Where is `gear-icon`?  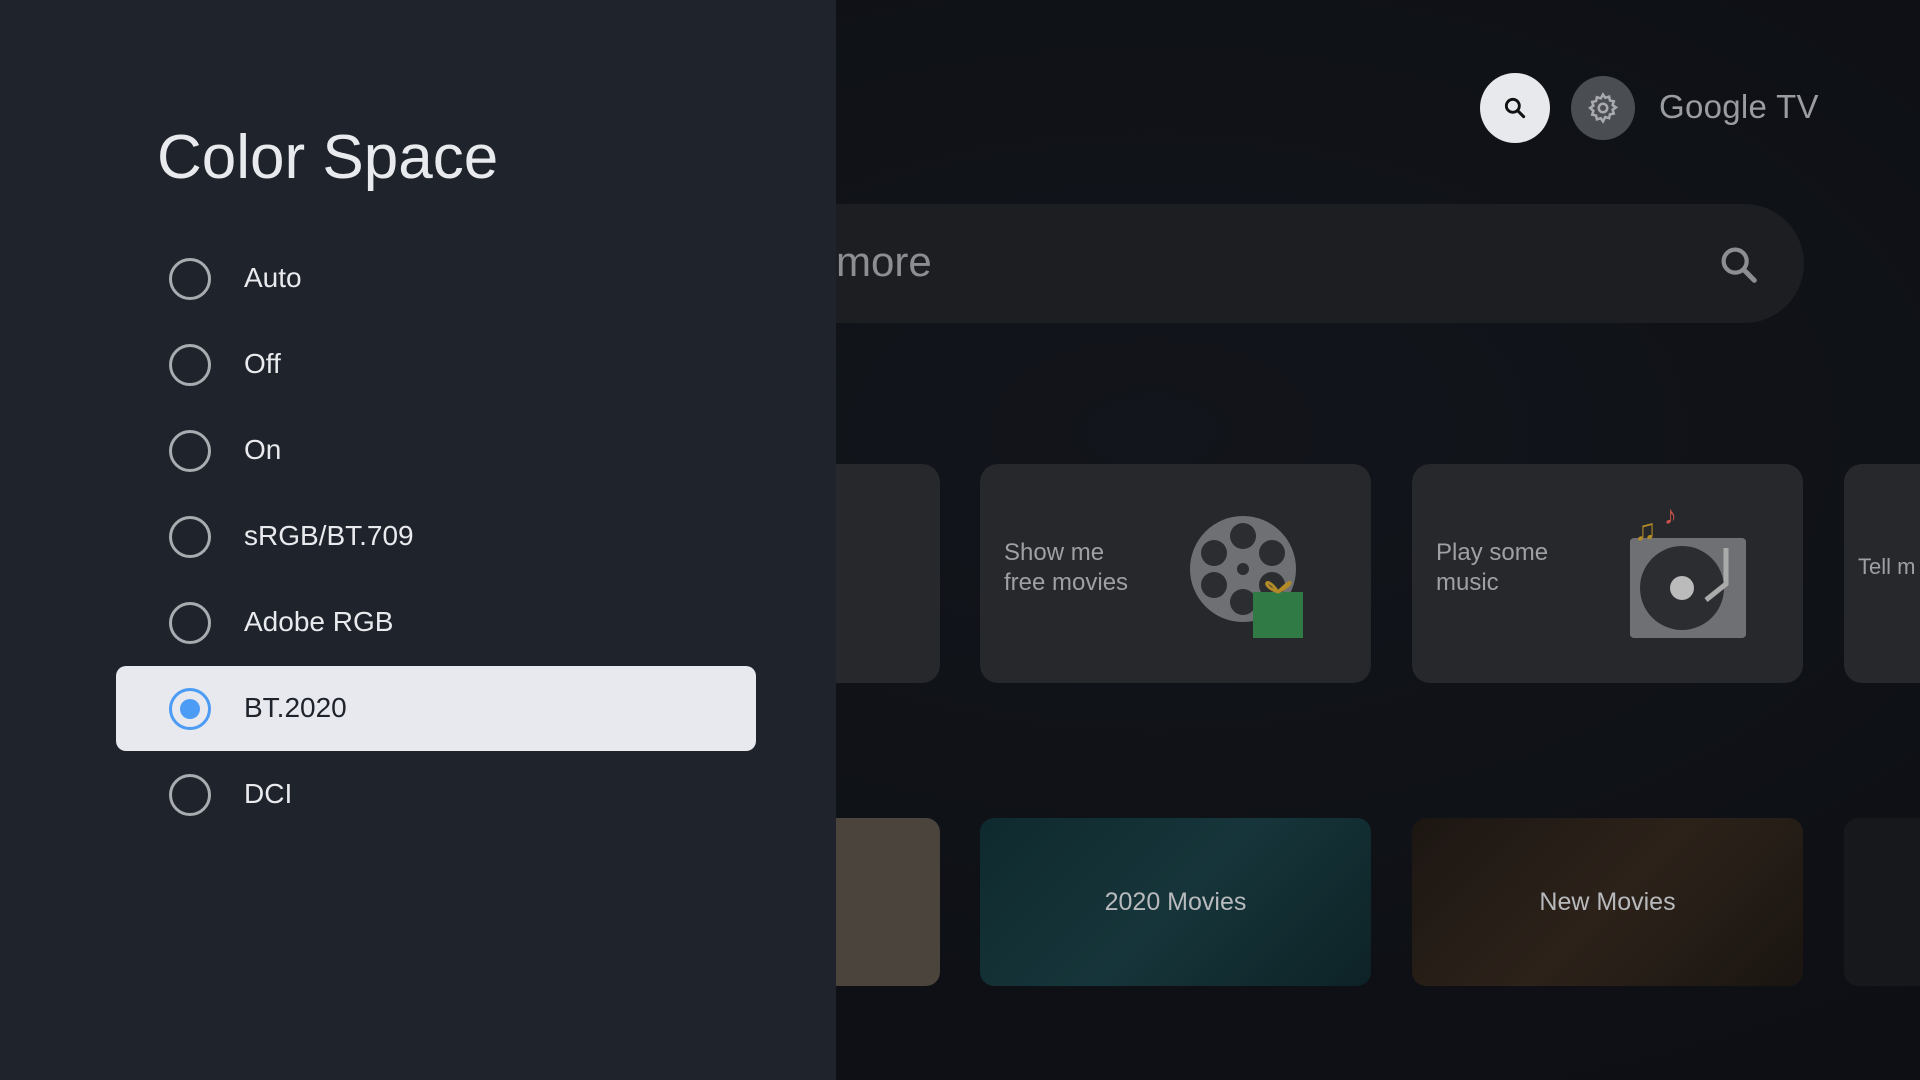
gear-icon is located at coordinates (1603, 108).